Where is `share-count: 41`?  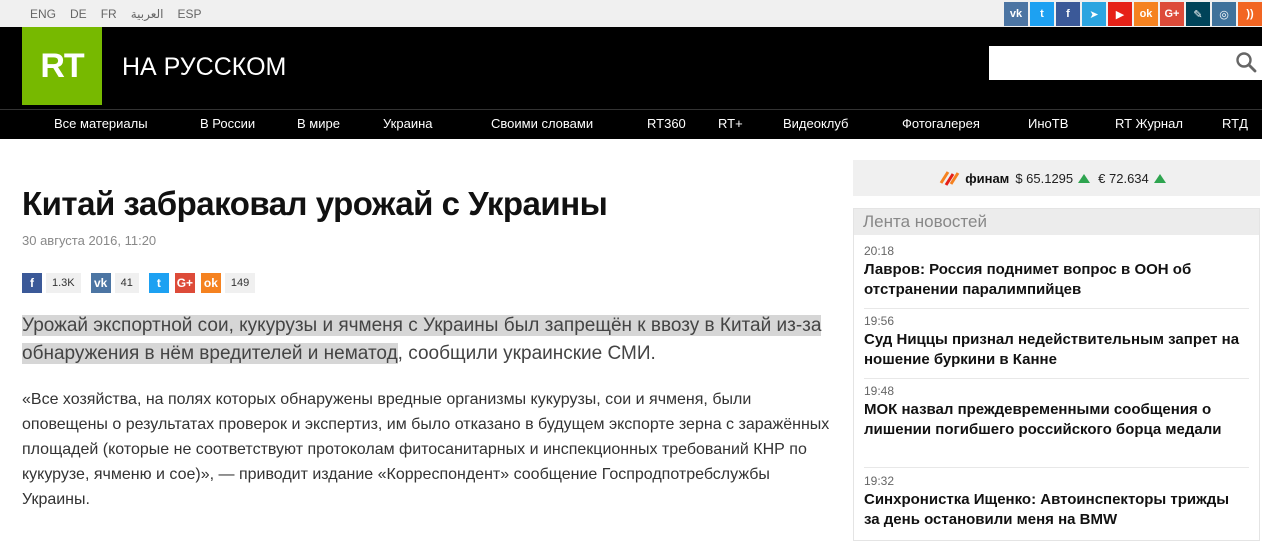 share-count: 41 is located at coordinates (126, 283).